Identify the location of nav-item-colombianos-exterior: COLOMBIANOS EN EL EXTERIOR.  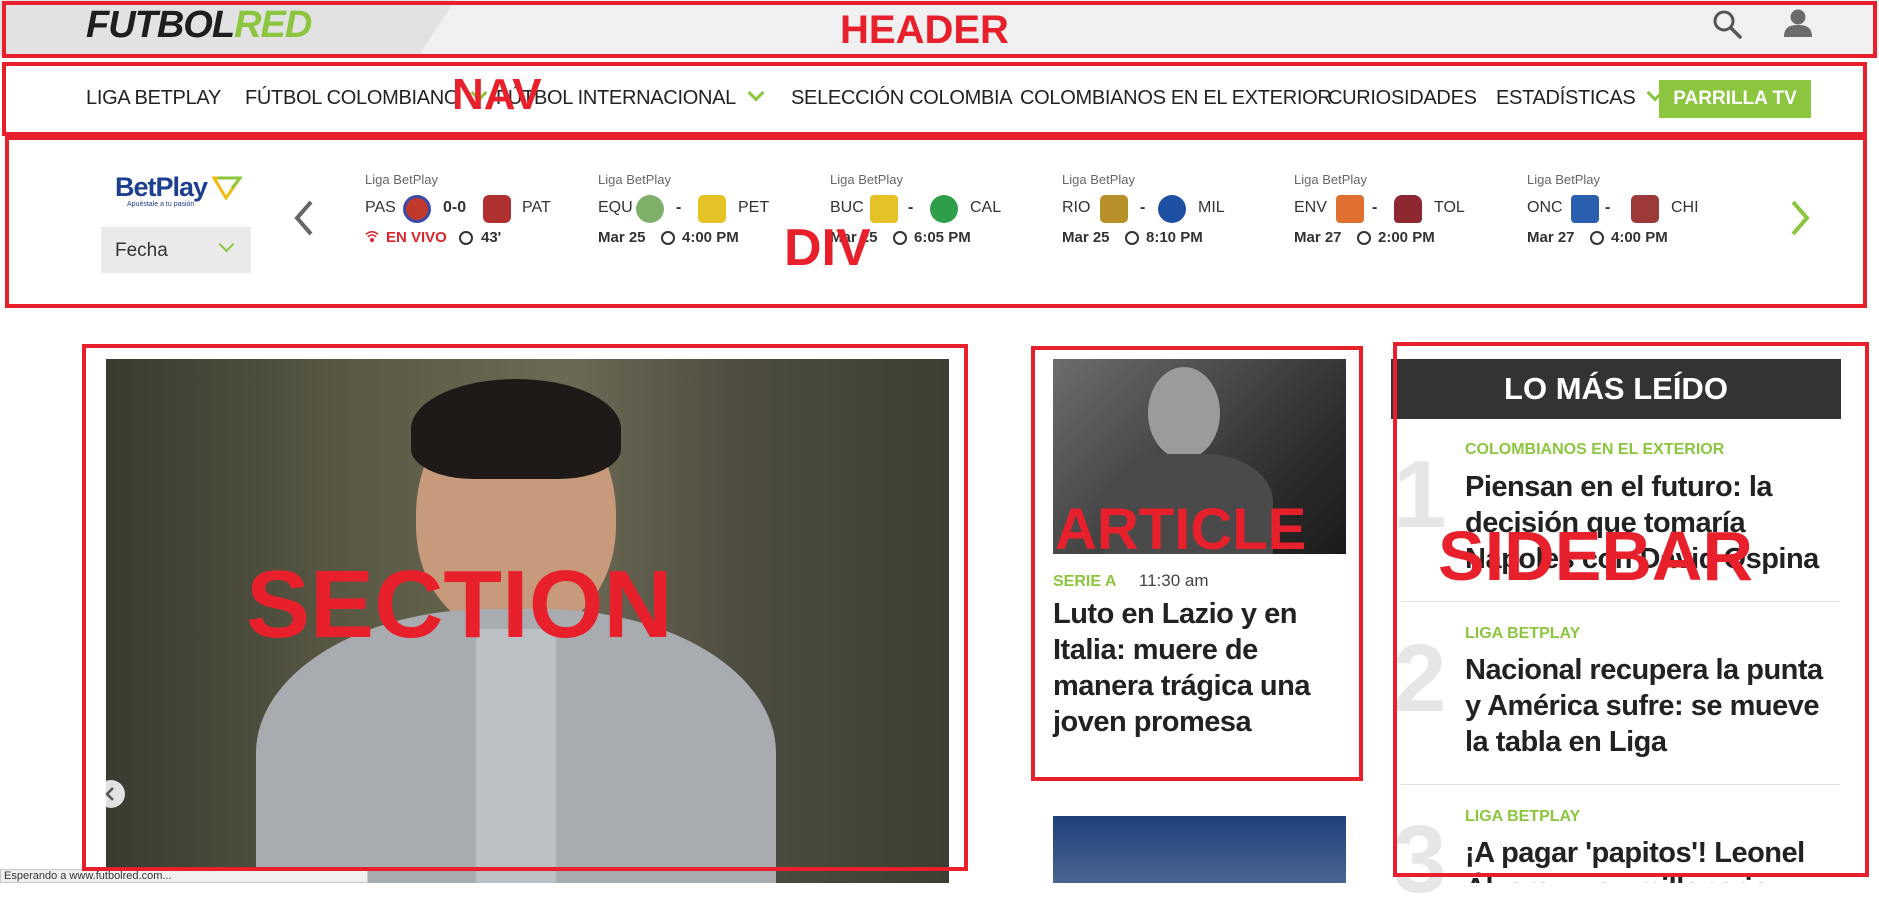
(1176, 98).